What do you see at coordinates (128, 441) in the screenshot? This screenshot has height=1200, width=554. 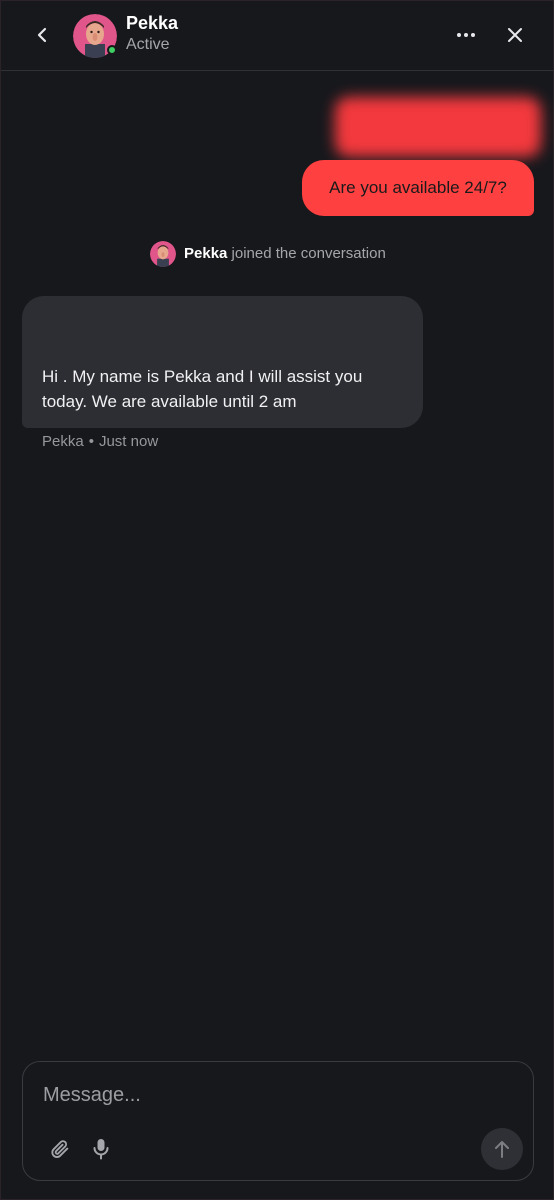 I see `meta-time: Just now` at bounding box center [128, 441].